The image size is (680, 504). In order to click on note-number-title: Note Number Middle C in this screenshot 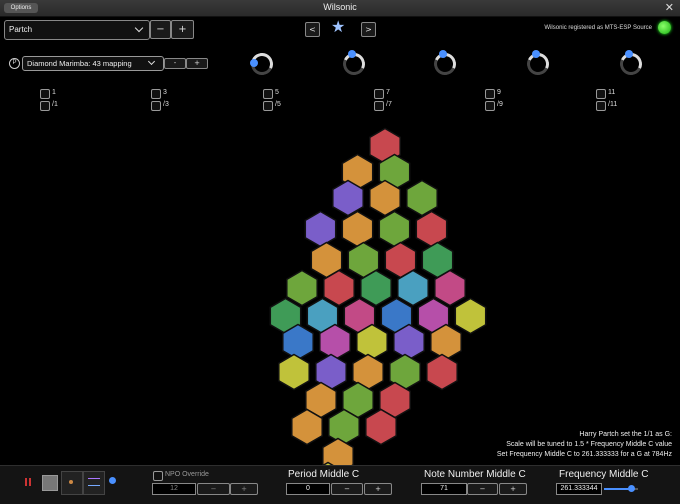, I will do `click(475, 474)`.